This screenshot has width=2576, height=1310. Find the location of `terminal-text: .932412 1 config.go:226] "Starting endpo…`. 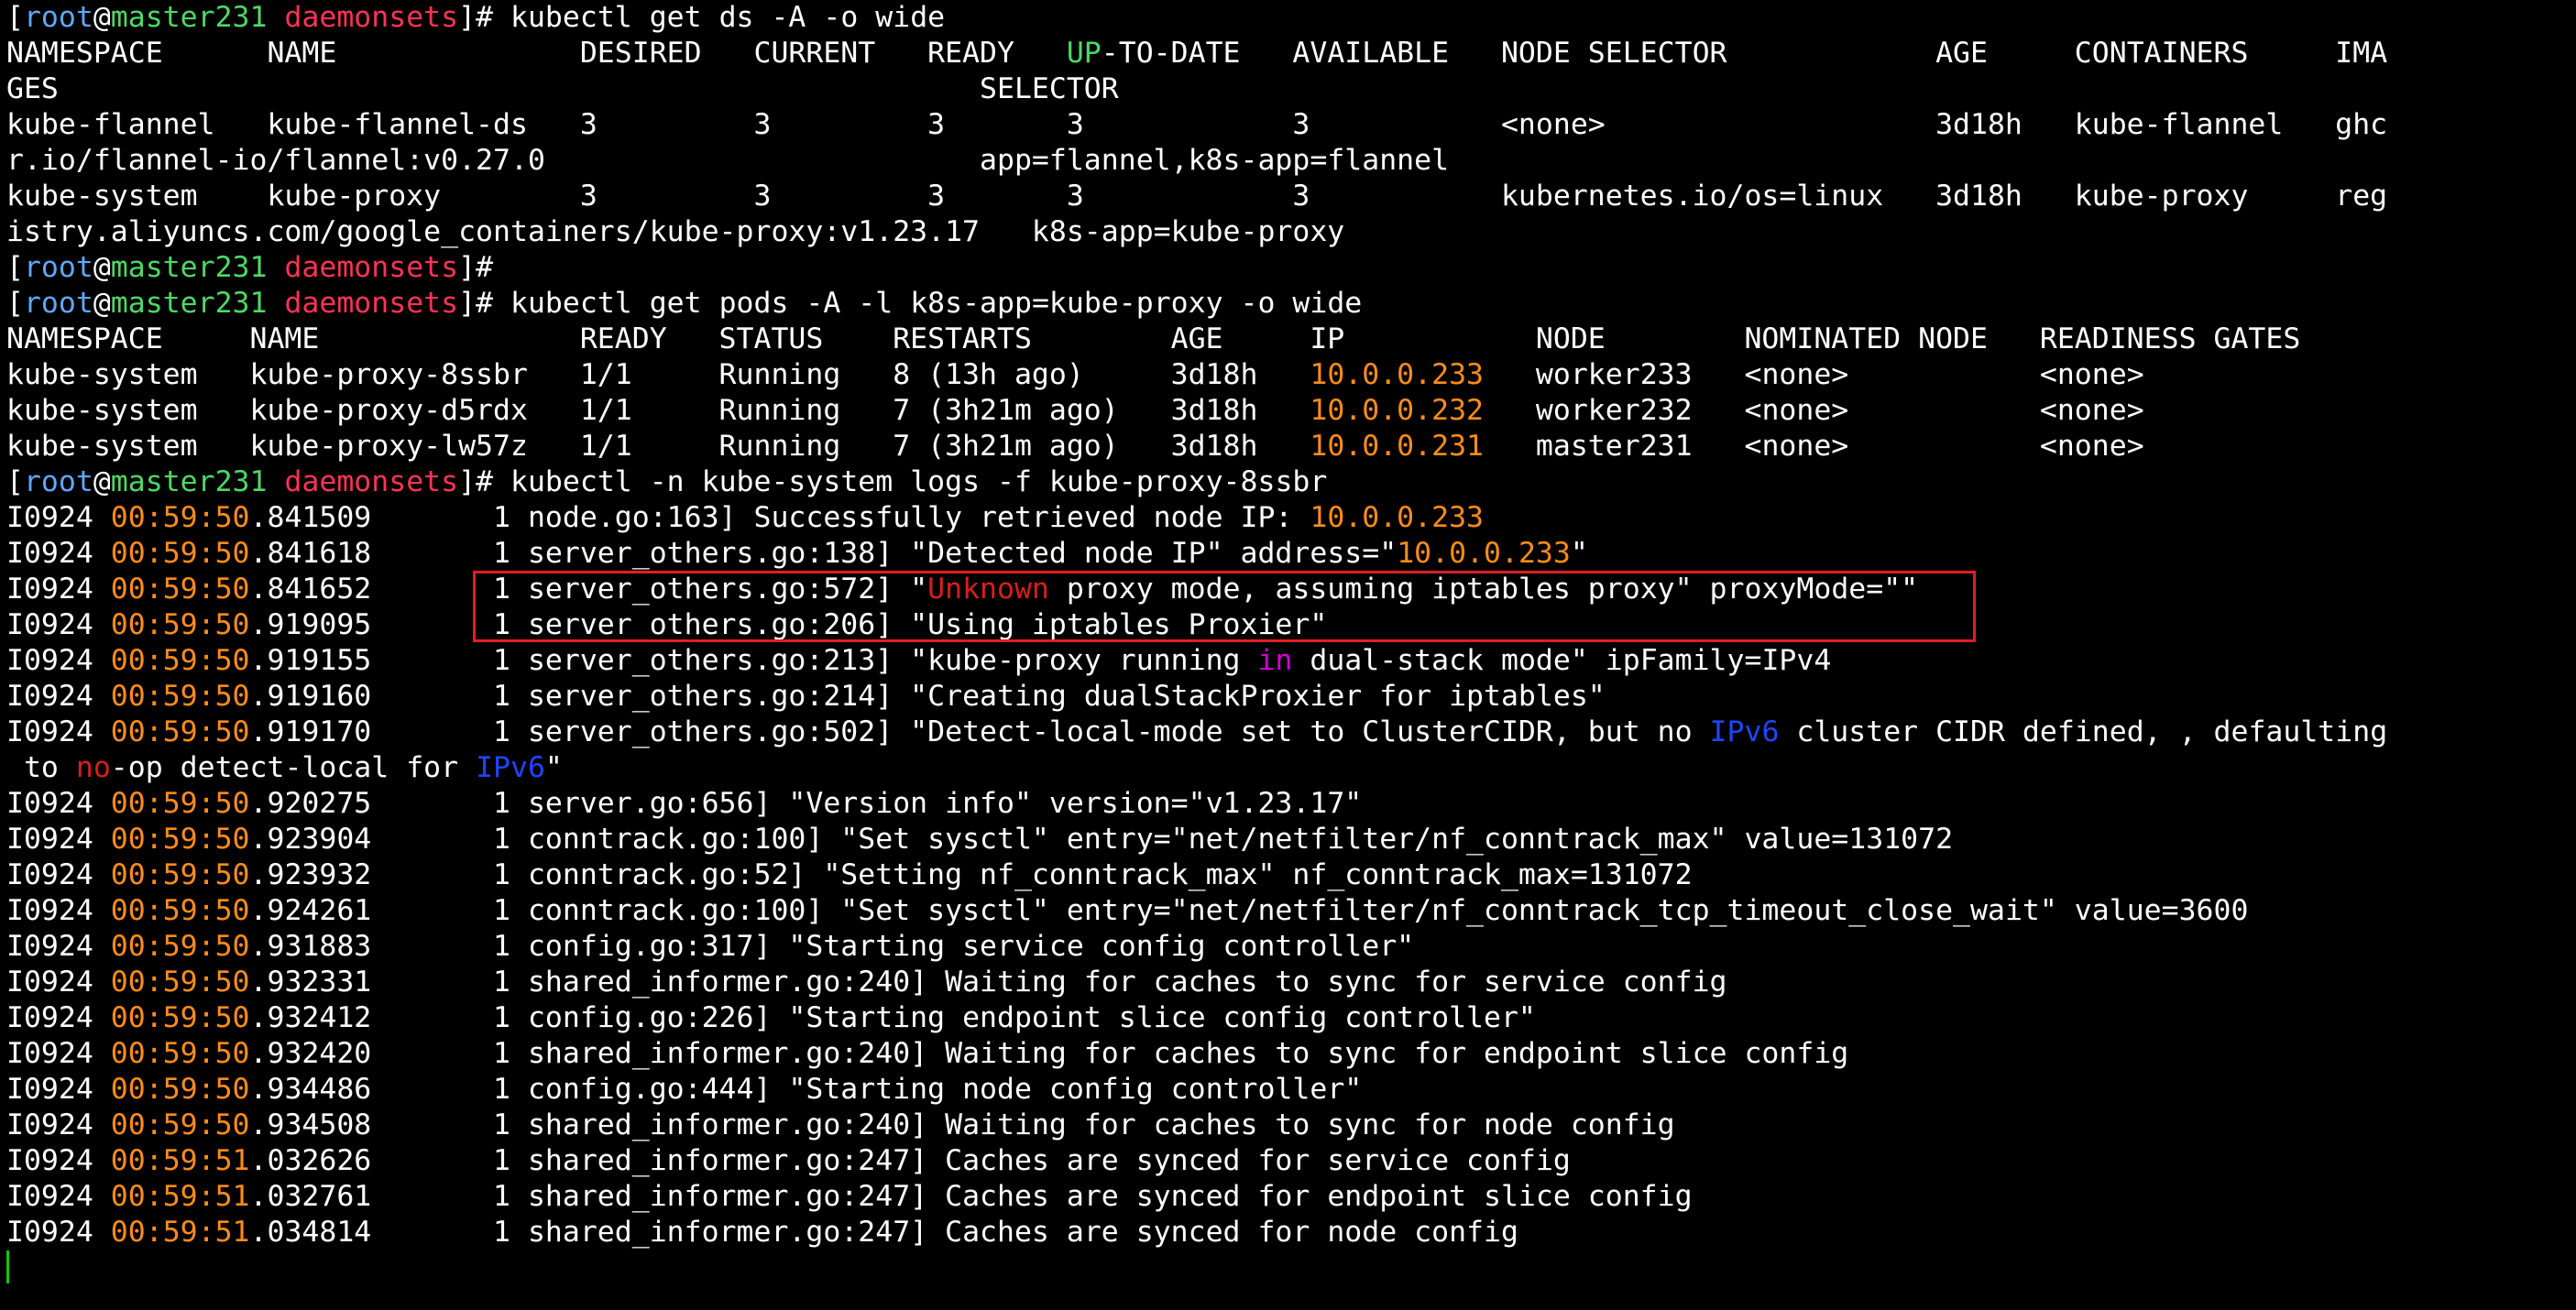

terminal-text: .932412 1 config.go:226] "Starting endpo… is located at coordinates (892, 1017).